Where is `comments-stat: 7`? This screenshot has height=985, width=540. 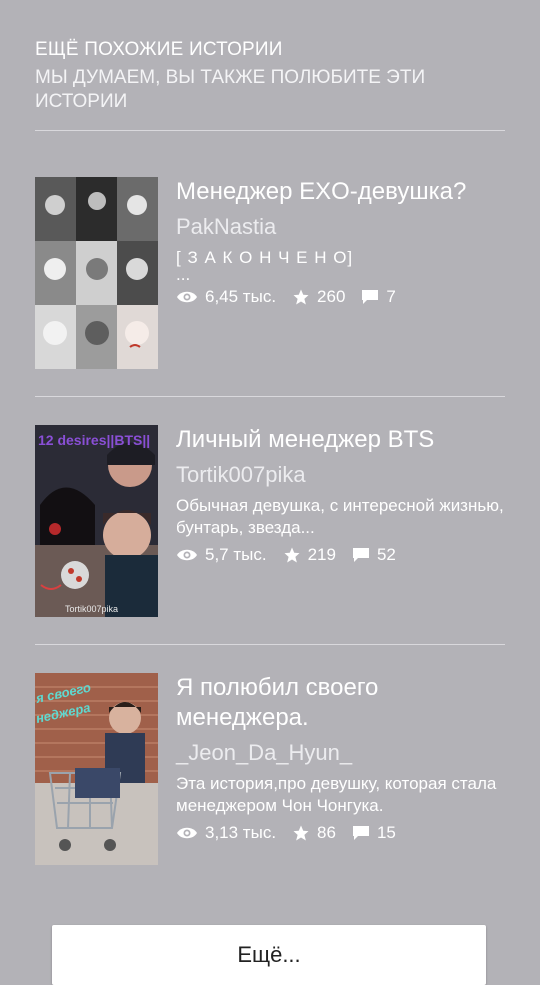
comments-stat: 7 is located at coordinates (378, 297).